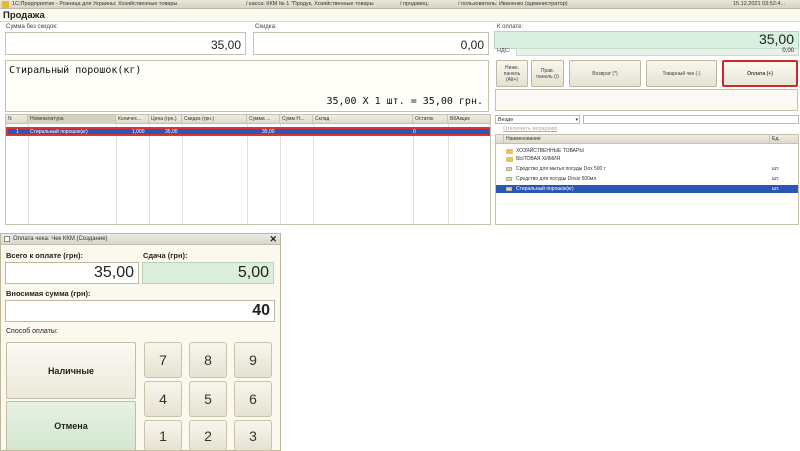 This screenshot has height=451, width=800. Describe the element at coordinates (400, 15) in the screenshot. I see `page-header: Продажа` at that location.